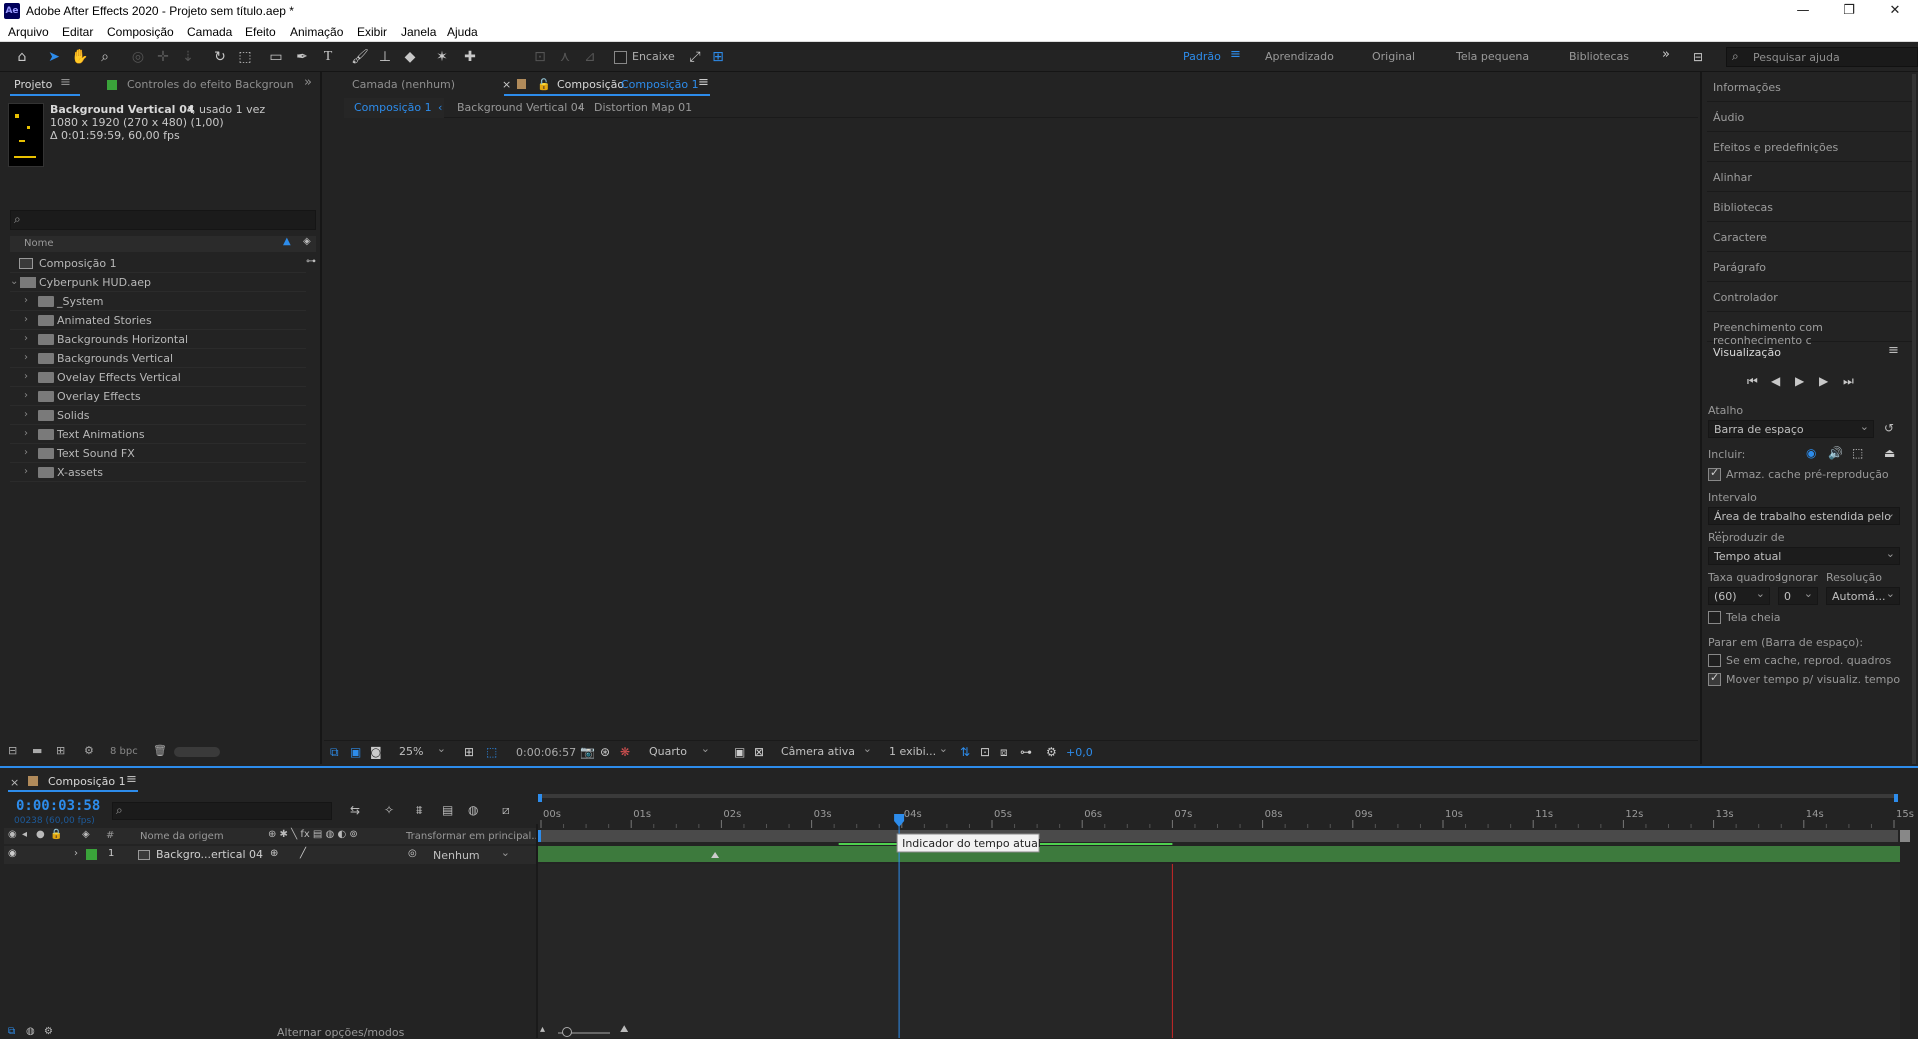 The width and height of the screenshot is (1918, 1039). Describe the element at coordinates (158, 263) in the screenshot. I see `list-item: Composição 1` at that location.